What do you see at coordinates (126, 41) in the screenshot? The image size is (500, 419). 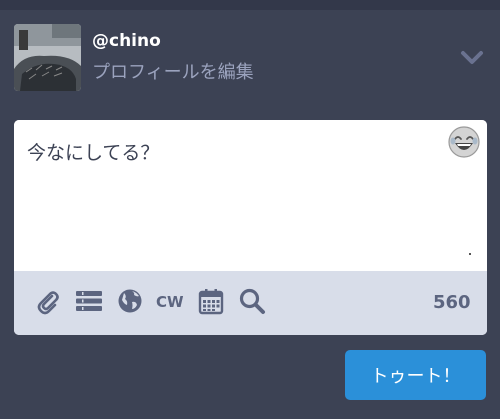 I see `username: @chino` at bounding box center [126, 41].